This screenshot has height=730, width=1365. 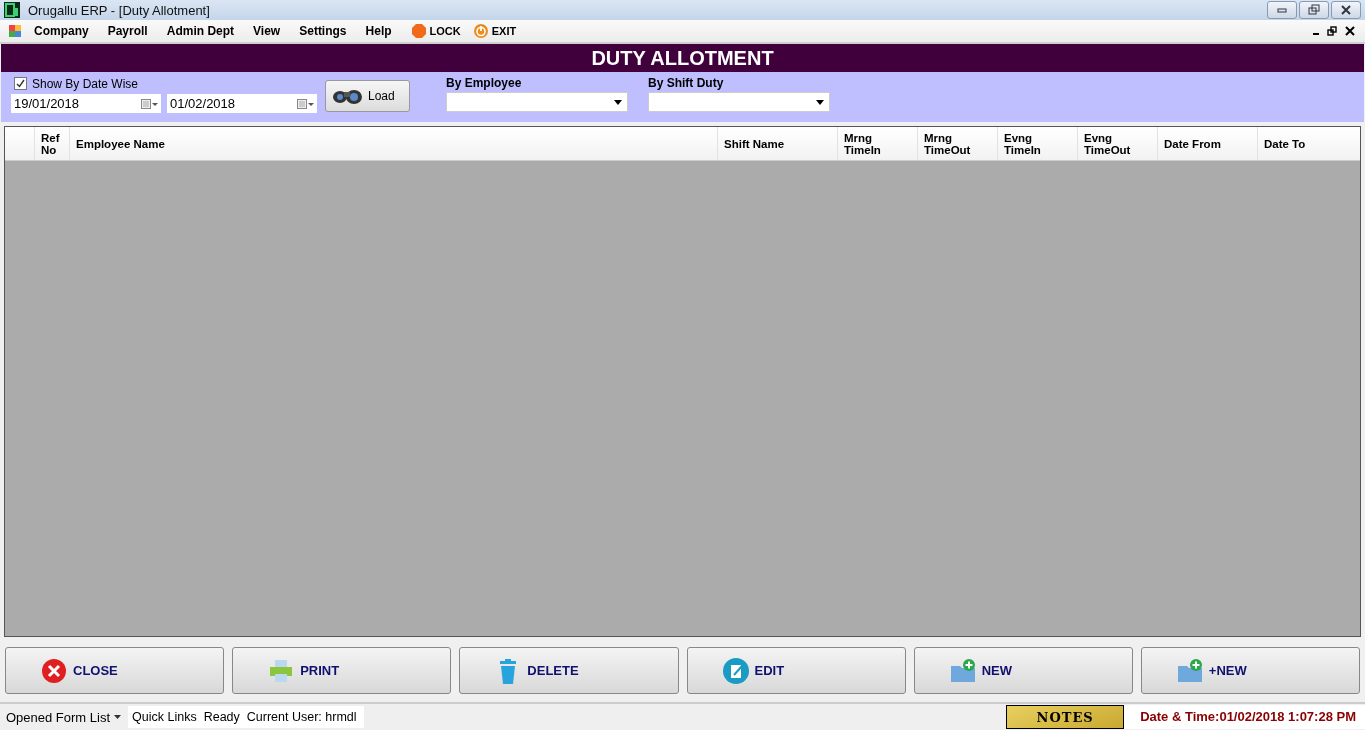 What do you see at coordinates (435, 31) in the screenshot?
I see `lock-button: LOCK` at bounding box center [435, 31].